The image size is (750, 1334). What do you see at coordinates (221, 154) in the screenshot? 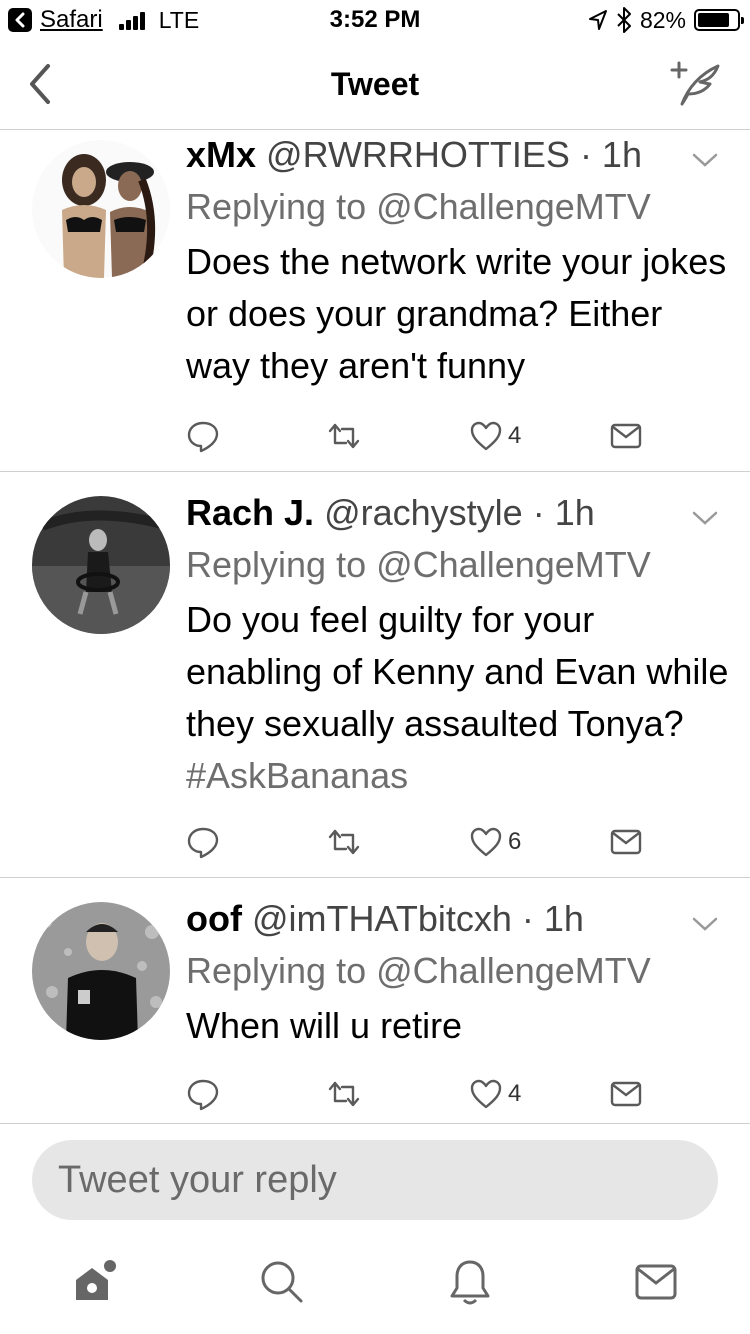
I see `author-name: xMx` at bounding box center [221, 154].